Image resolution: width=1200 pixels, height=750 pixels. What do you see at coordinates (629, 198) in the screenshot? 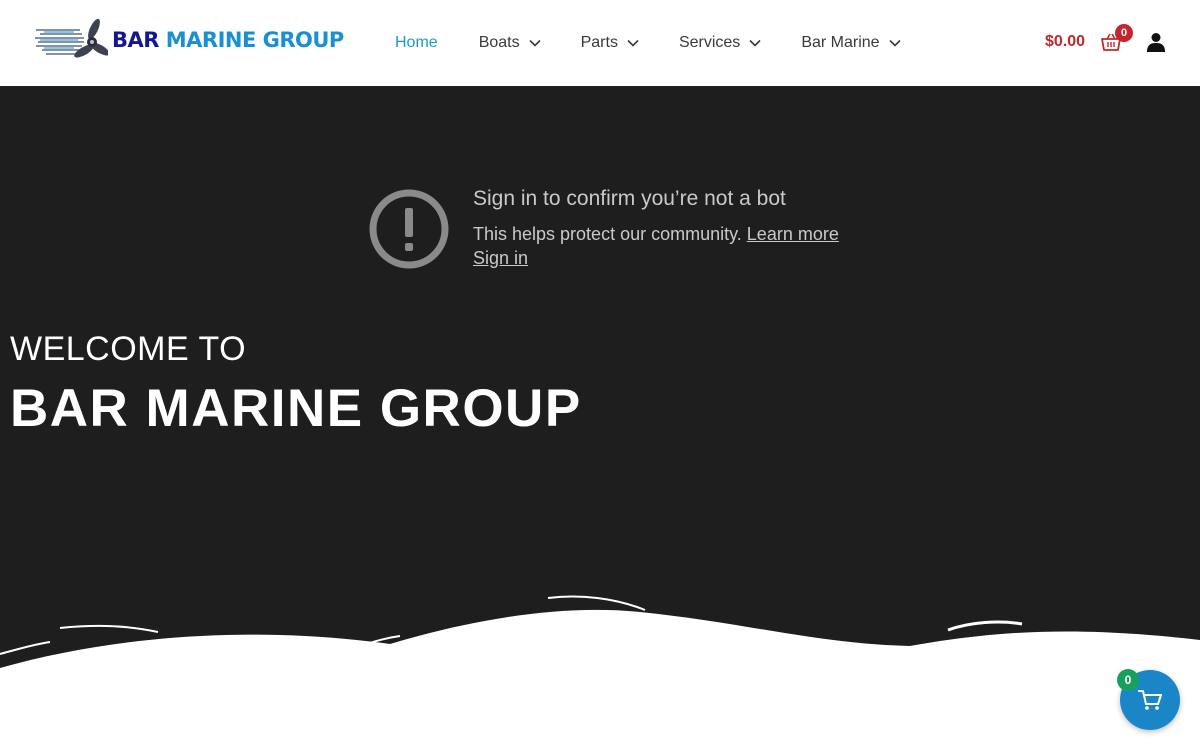
I see `bot-check-title: Sign in to confirm you’re not a bot` at bounding box center [629, 198].